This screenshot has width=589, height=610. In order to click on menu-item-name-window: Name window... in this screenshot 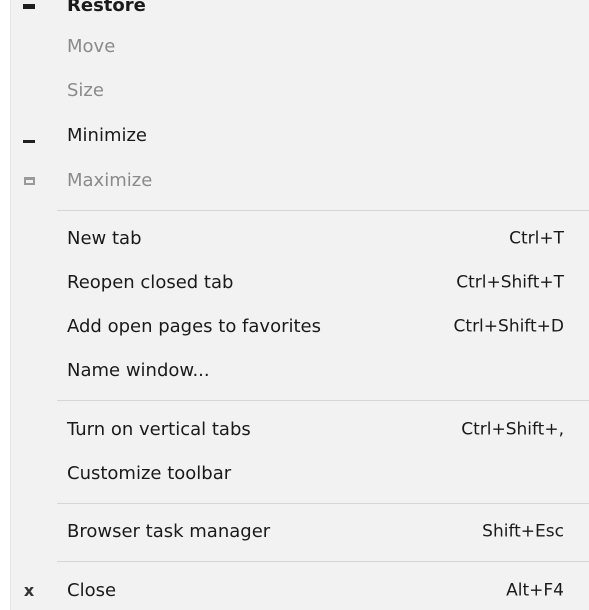, I will do `click(300, 371)`.